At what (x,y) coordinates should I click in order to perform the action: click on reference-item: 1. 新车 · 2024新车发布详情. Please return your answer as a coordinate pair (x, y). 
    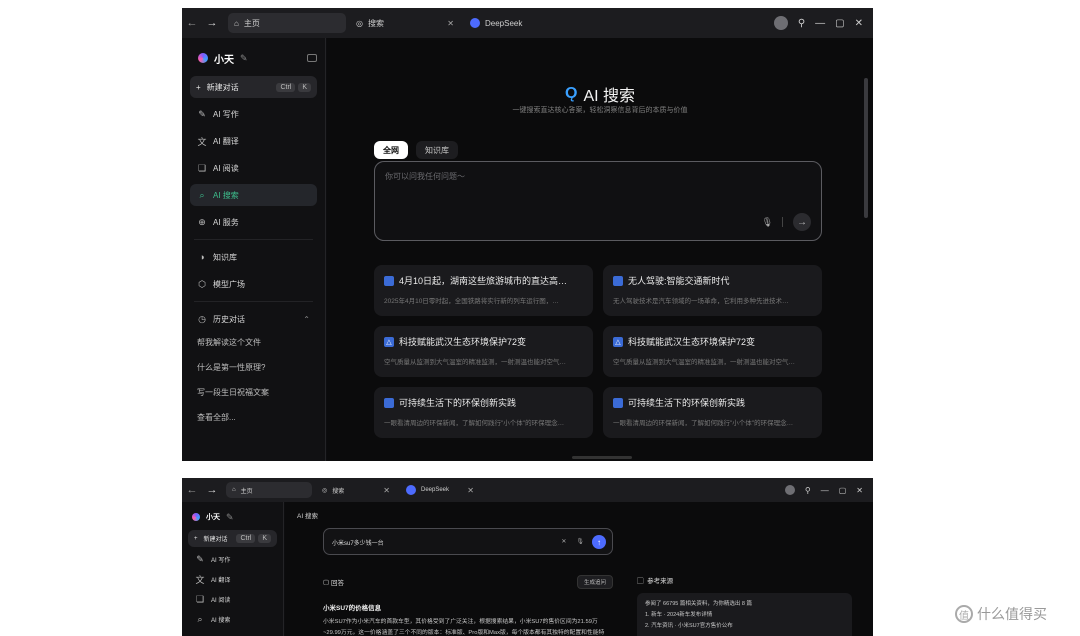
    Looking at the image, I should click on (744, 615).